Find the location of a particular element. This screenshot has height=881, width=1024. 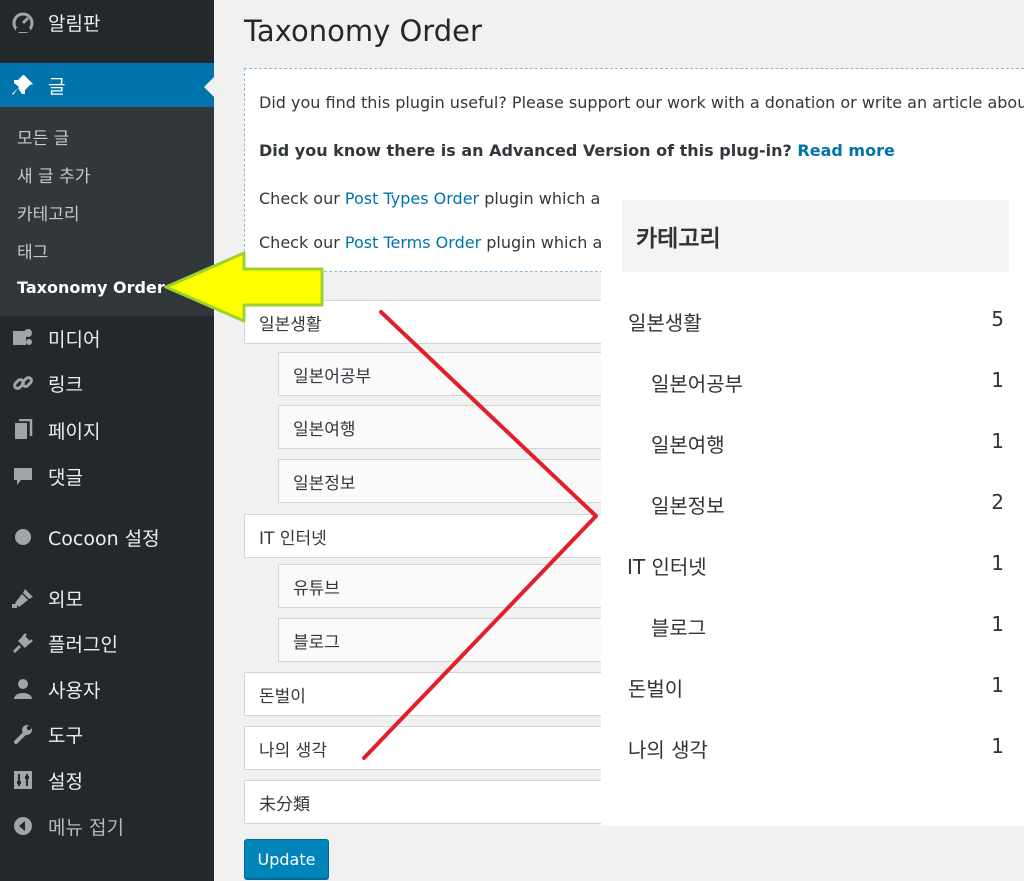

menu-tools: 도구 is located at coordinates (107, 734).